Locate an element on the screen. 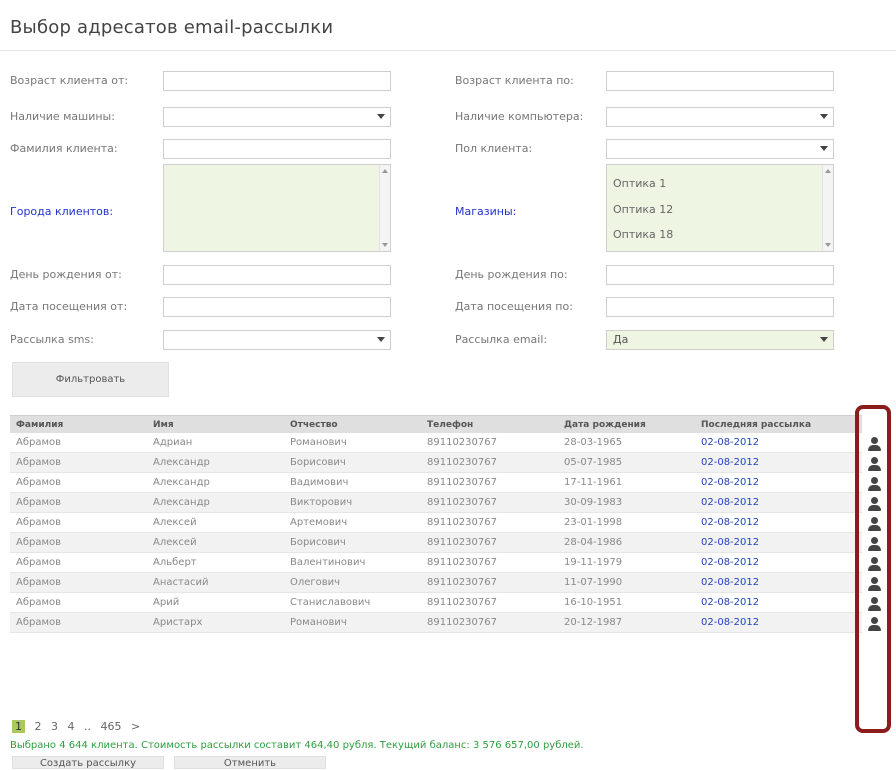  birthday-to-input is located at coordinates (720, 275).